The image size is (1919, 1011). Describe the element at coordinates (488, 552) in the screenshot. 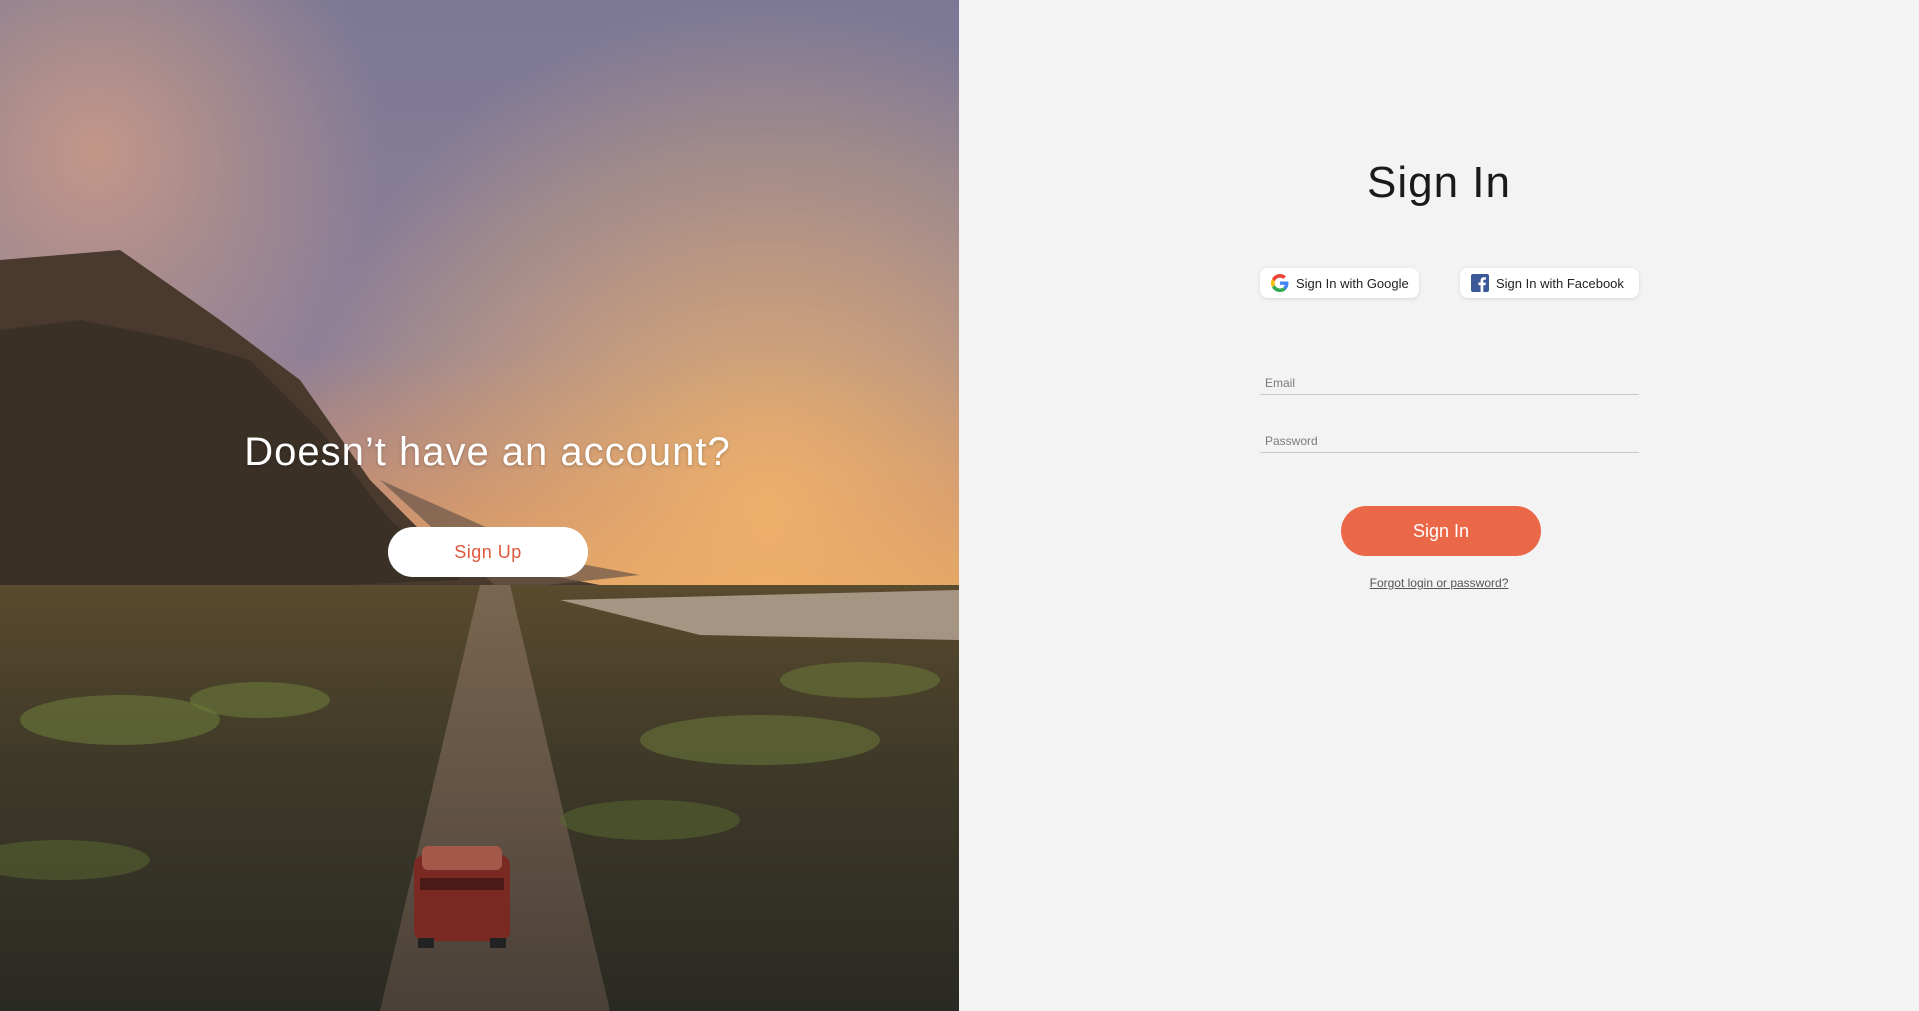

I see `sign-up-button: Sign Up` at that location.